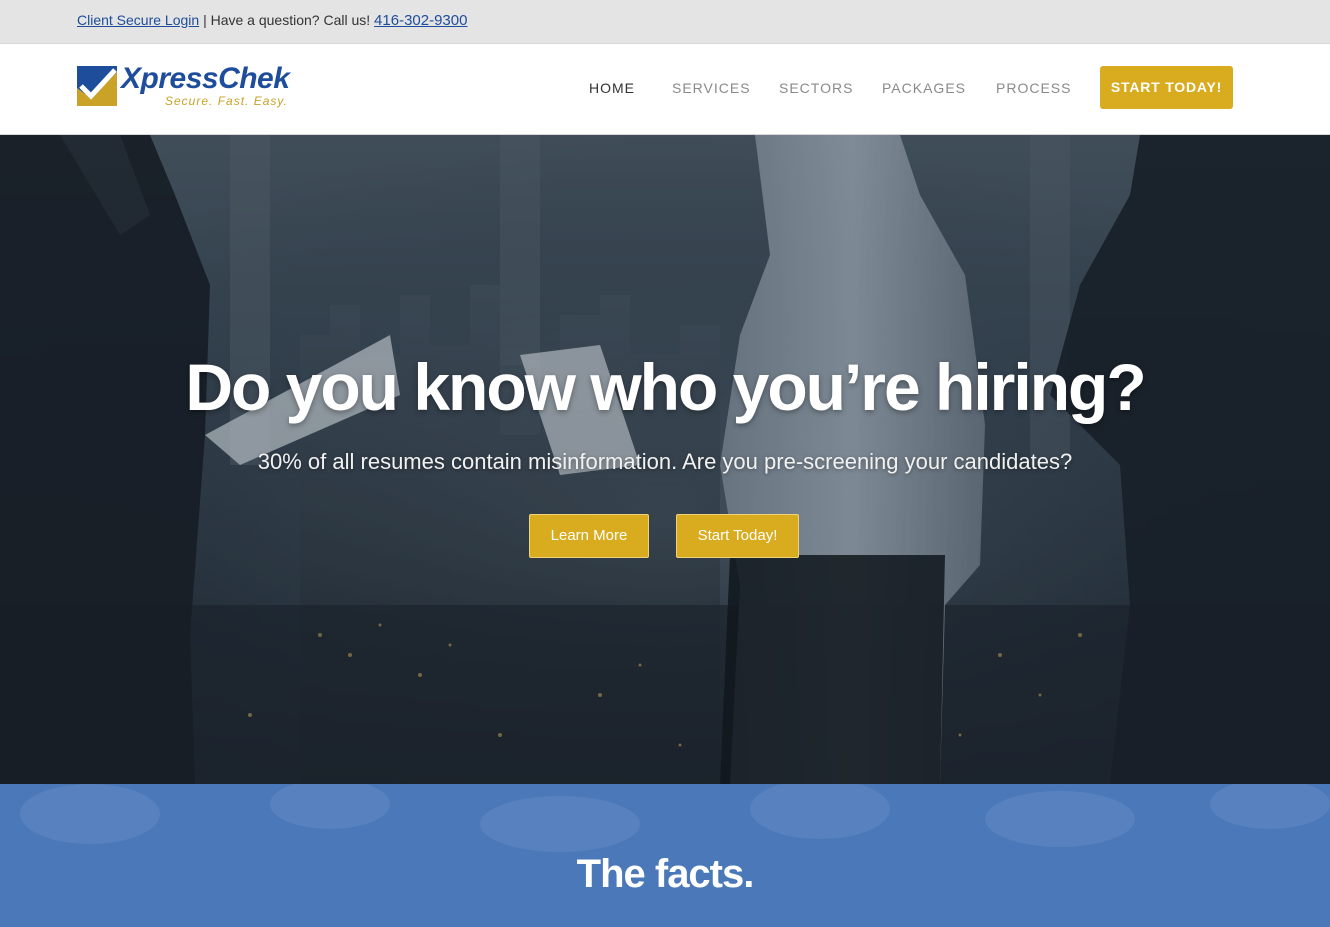 The image size is (1330, 927). What do you see at coordinates (226, 101) in the screenshot?
I see `logo-tagline: Secure. Fast. Easy.` at bounding box center [226, 101].